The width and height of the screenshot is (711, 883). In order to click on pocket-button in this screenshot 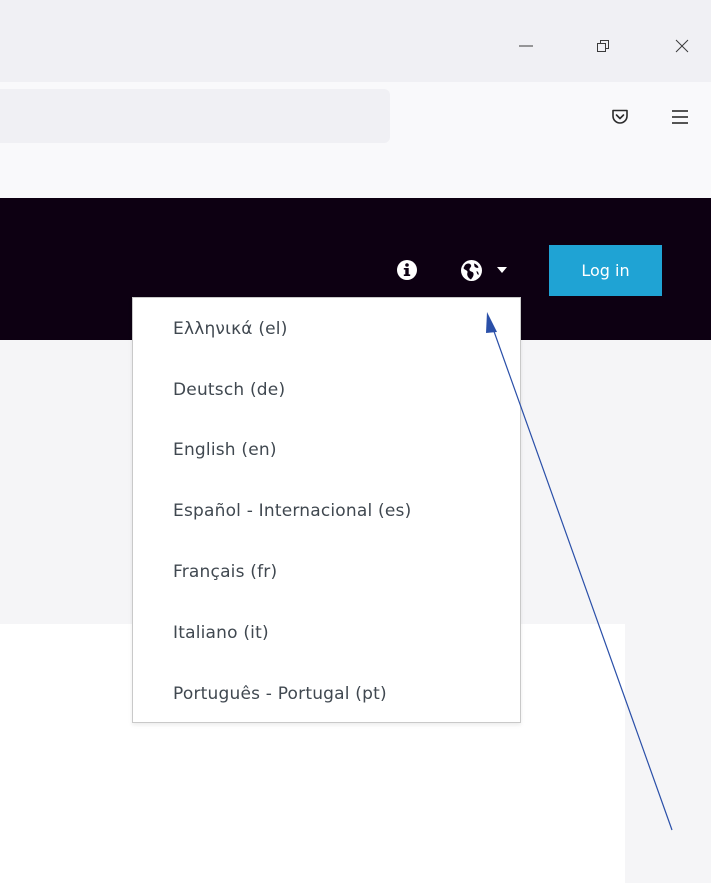, I will do `click(620, 117)`.